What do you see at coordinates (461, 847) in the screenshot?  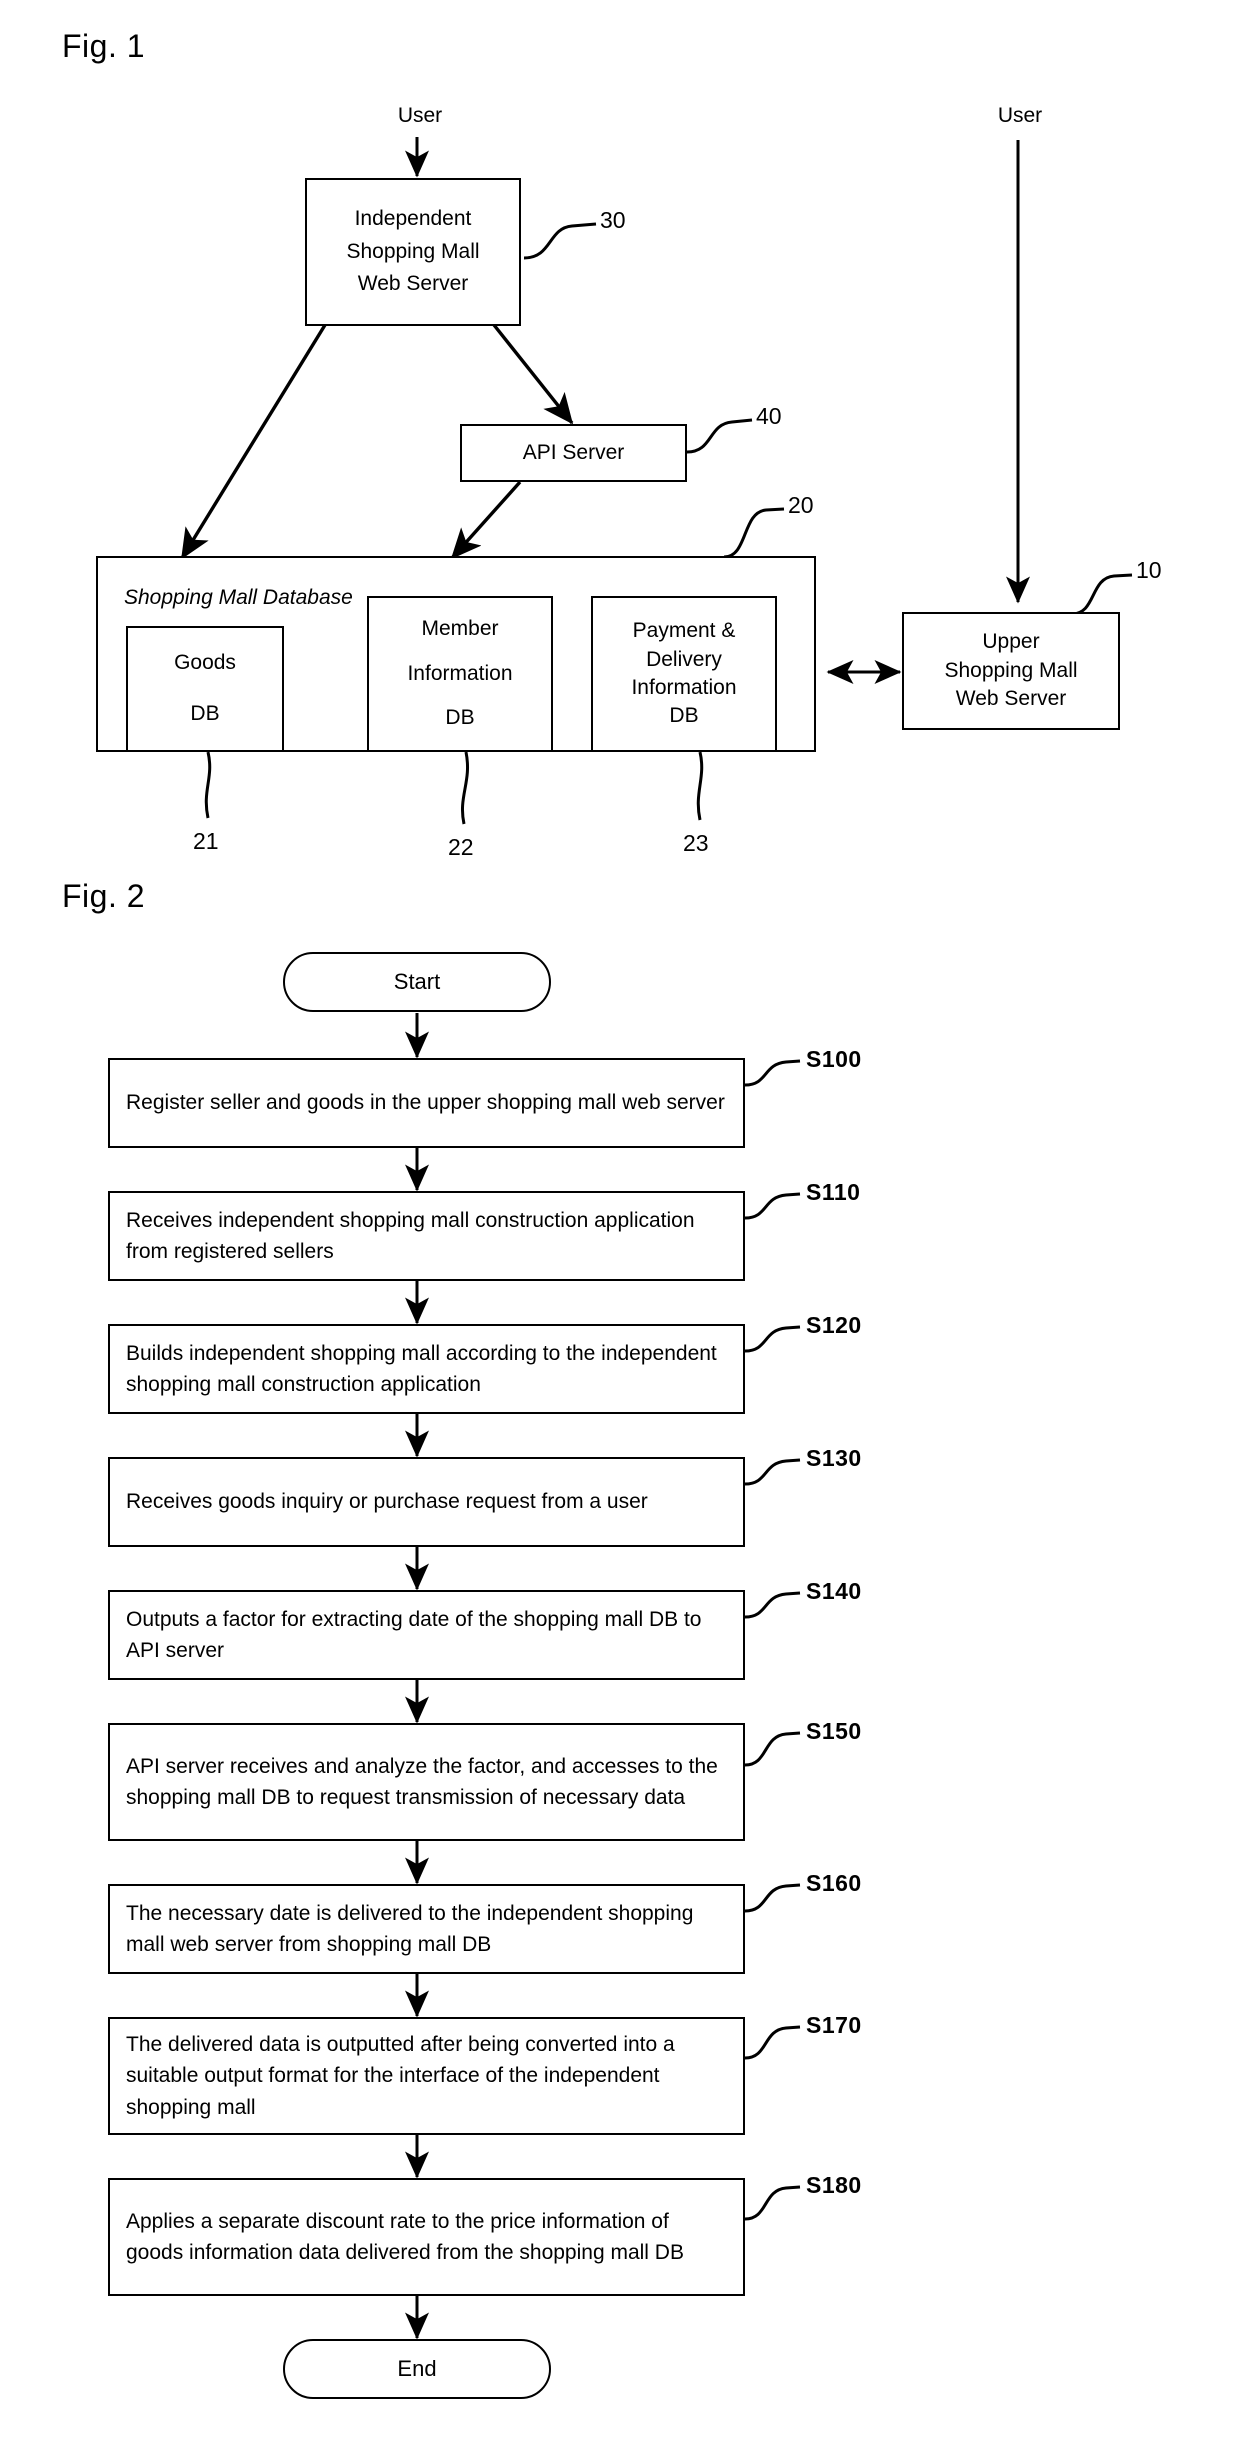 I see `ref-number-22: 22` at bounding box center [461, 847].